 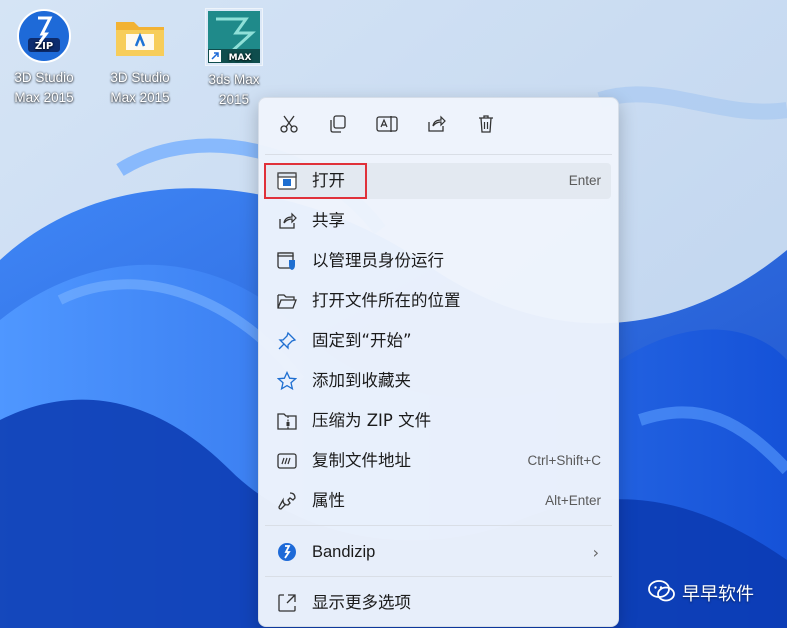 I want to click on menu-item-add-to-favorites: 添加到收藏夹, so click(x=438, y=381).